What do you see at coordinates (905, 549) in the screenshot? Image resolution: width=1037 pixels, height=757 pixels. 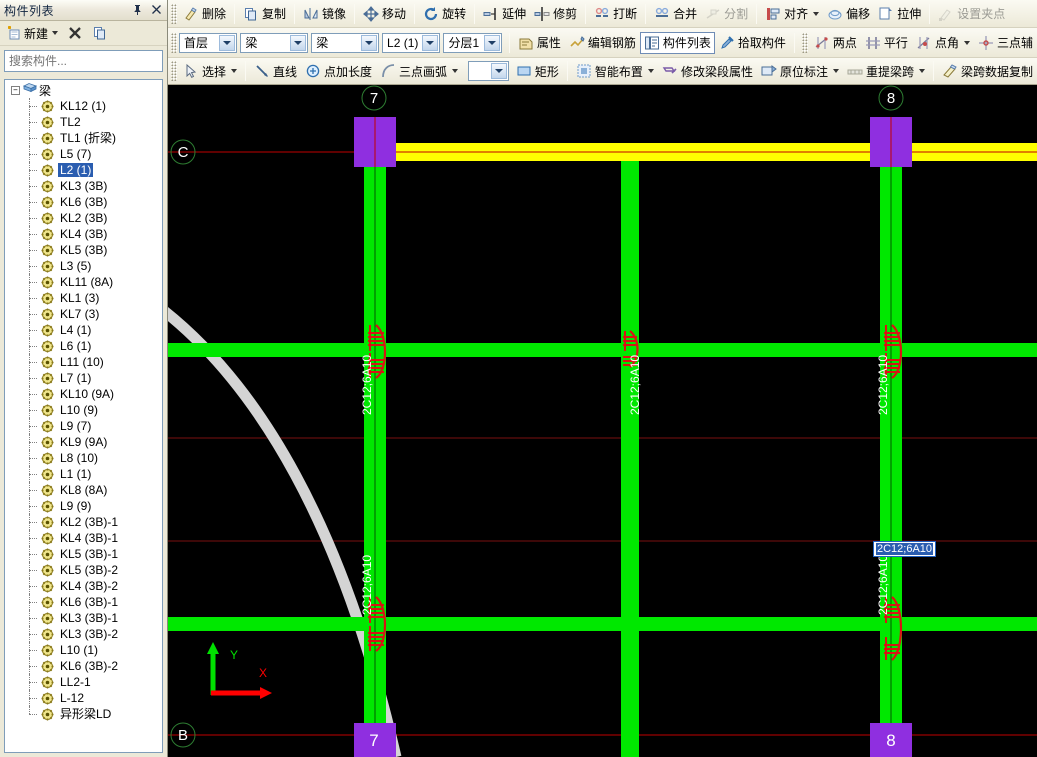 I see `selected-rebar-label: 2C12;6A10` at bounding box center [905, 549].